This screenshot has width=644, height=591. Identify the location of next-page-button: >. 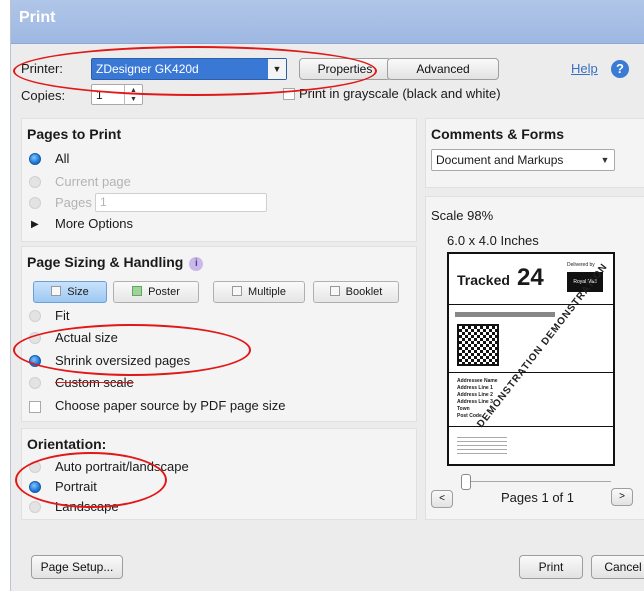
(622, 497).